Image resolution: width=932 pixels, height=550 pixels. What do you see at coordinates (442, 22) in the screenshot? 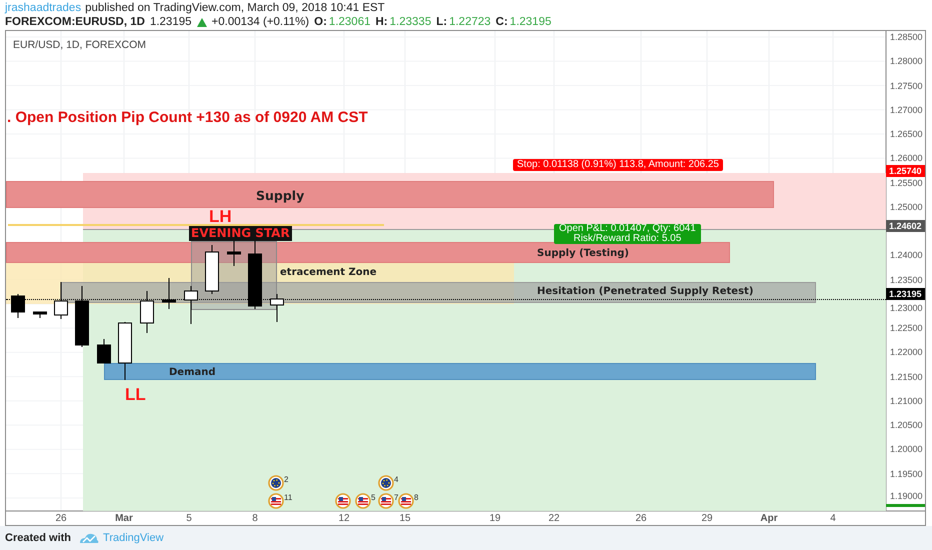
I see `ohlc-label: L:` at bounding box center [442, 22].